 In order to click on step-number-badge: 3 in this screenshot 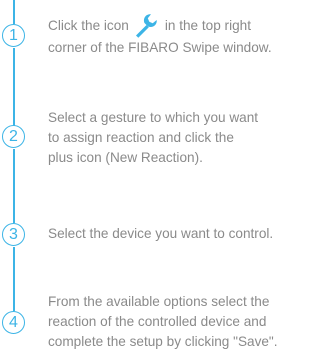, I will do `click(13, 234)`.